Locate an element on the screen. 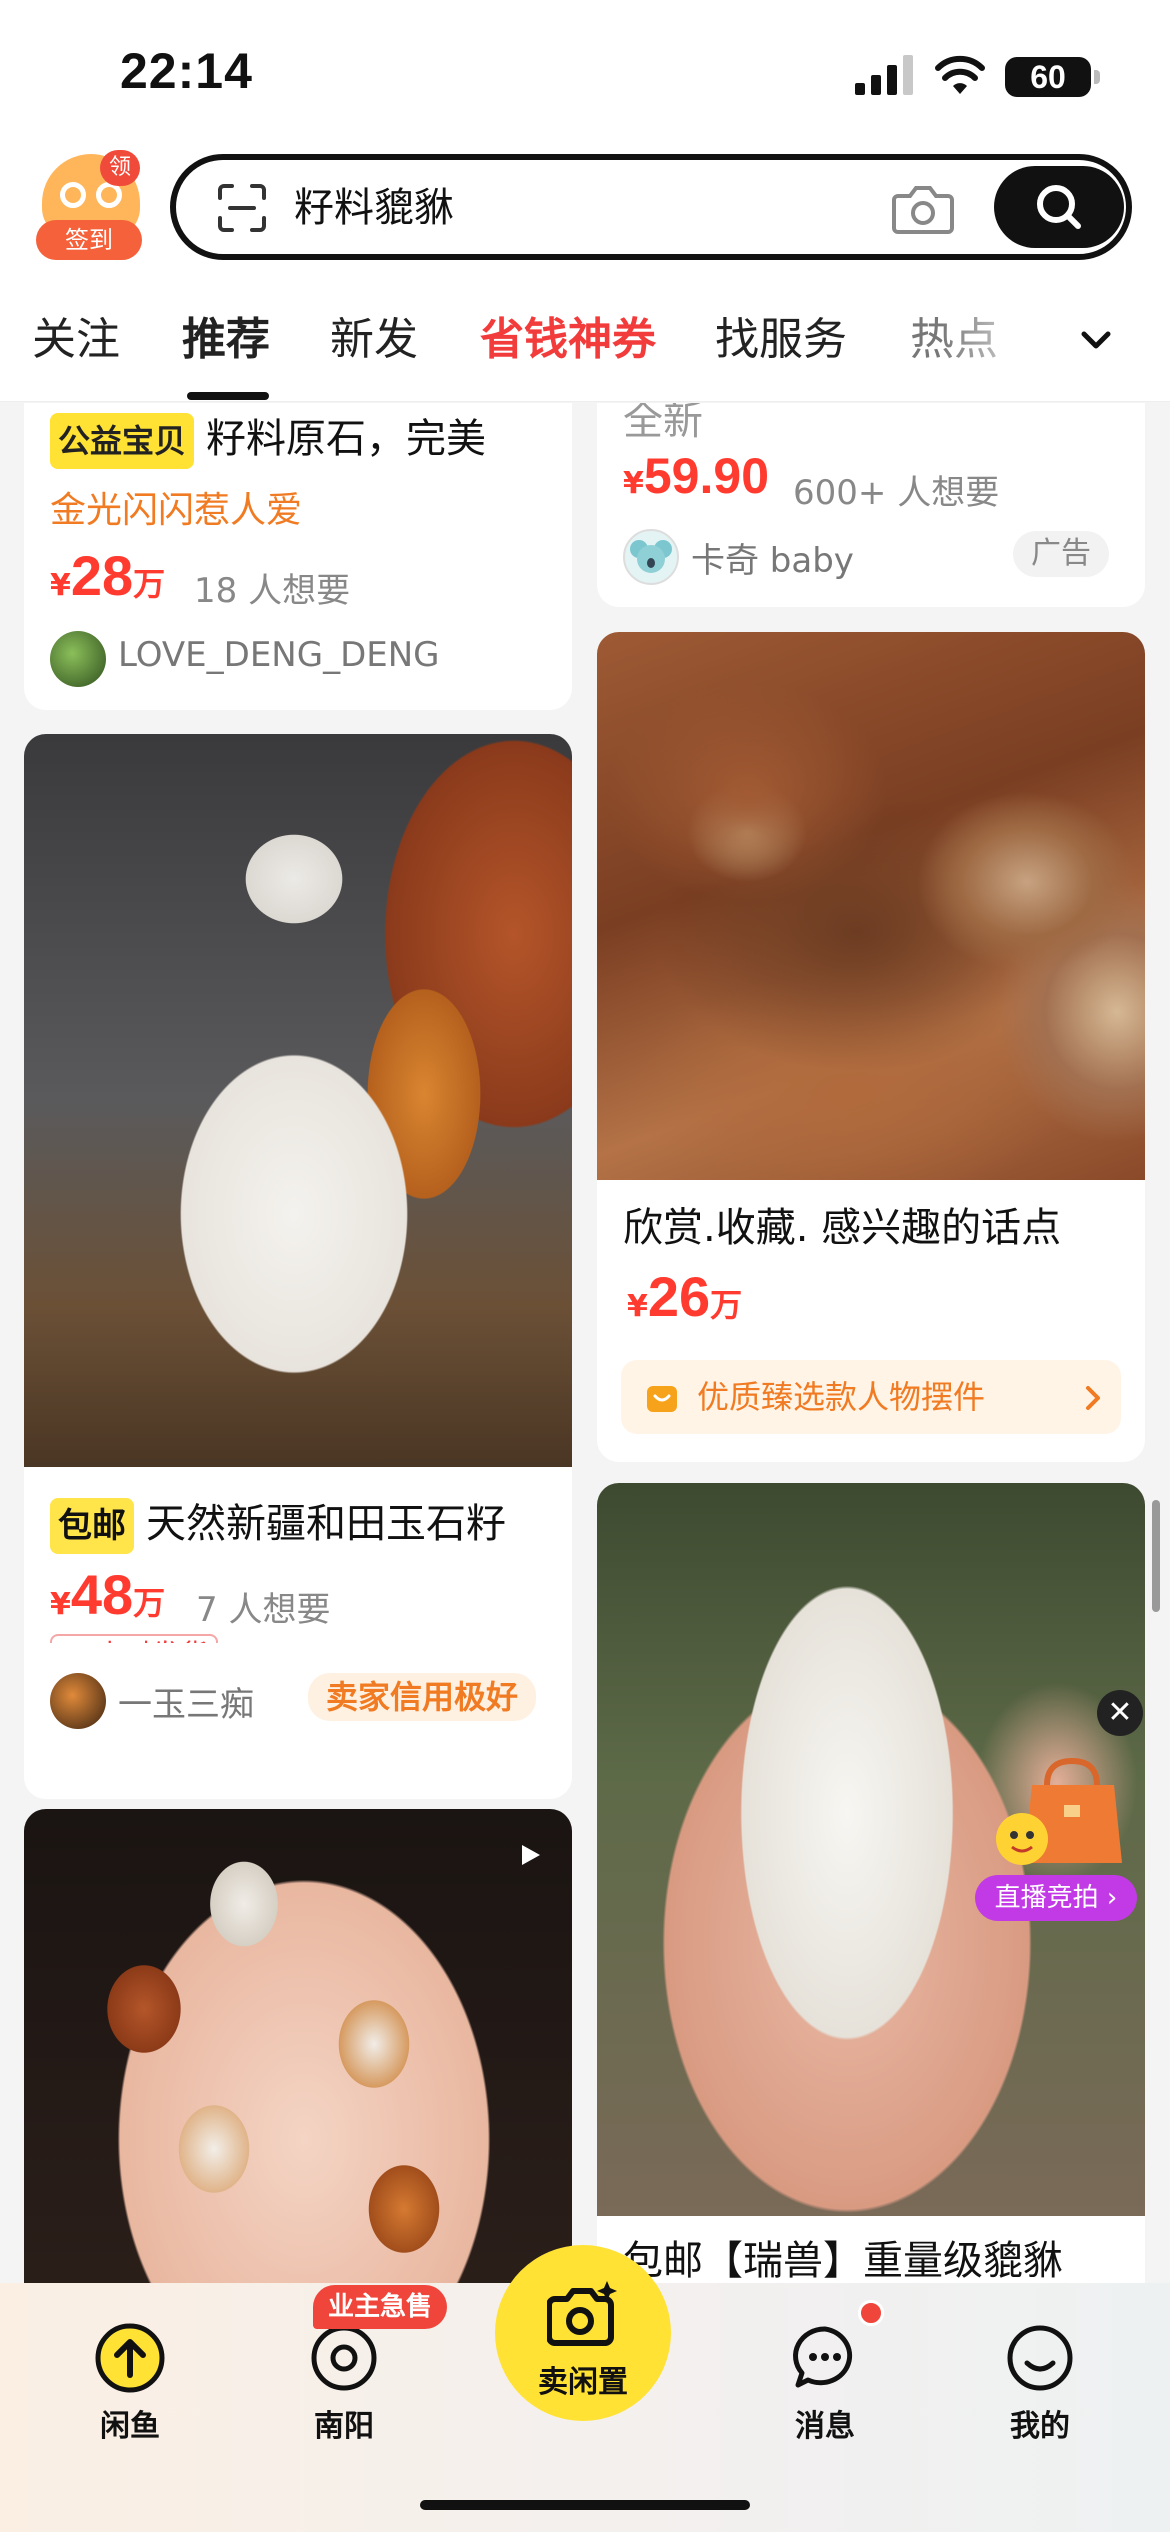  search-header: 领 签到 籽料貔貅 is located at coordinates (585, 220).